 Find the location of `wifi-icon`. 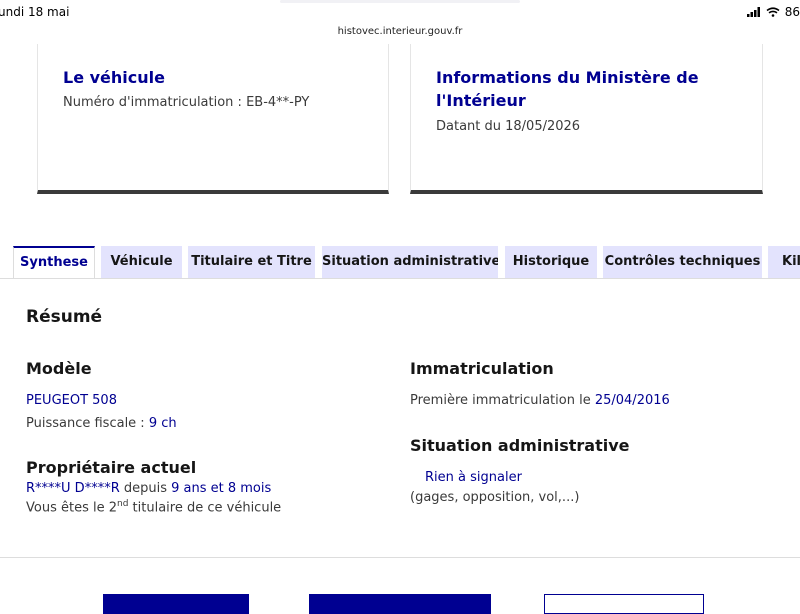

wifi-icon is located at coordinates (773, 12).